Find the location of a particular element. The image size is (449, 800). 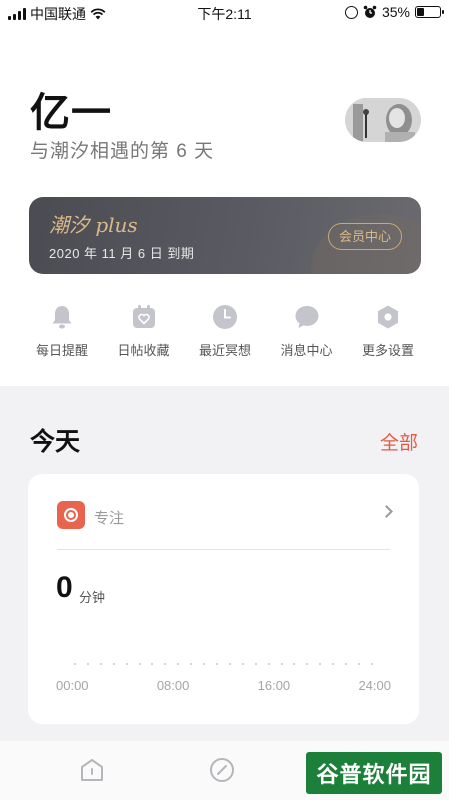

time-axis-label: 08:00 is located at coordinates (173, 685).